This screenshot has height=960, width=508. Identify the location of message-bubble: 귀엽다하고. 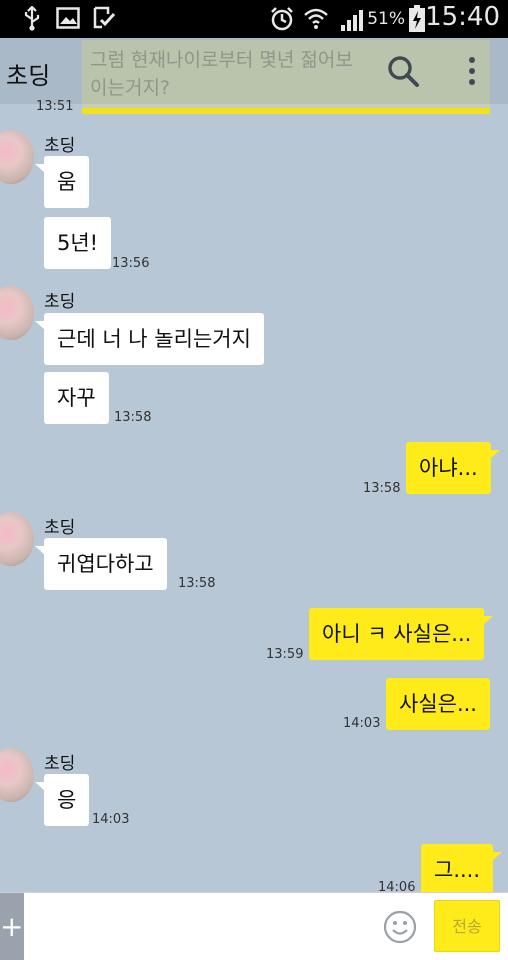
(101, 564).